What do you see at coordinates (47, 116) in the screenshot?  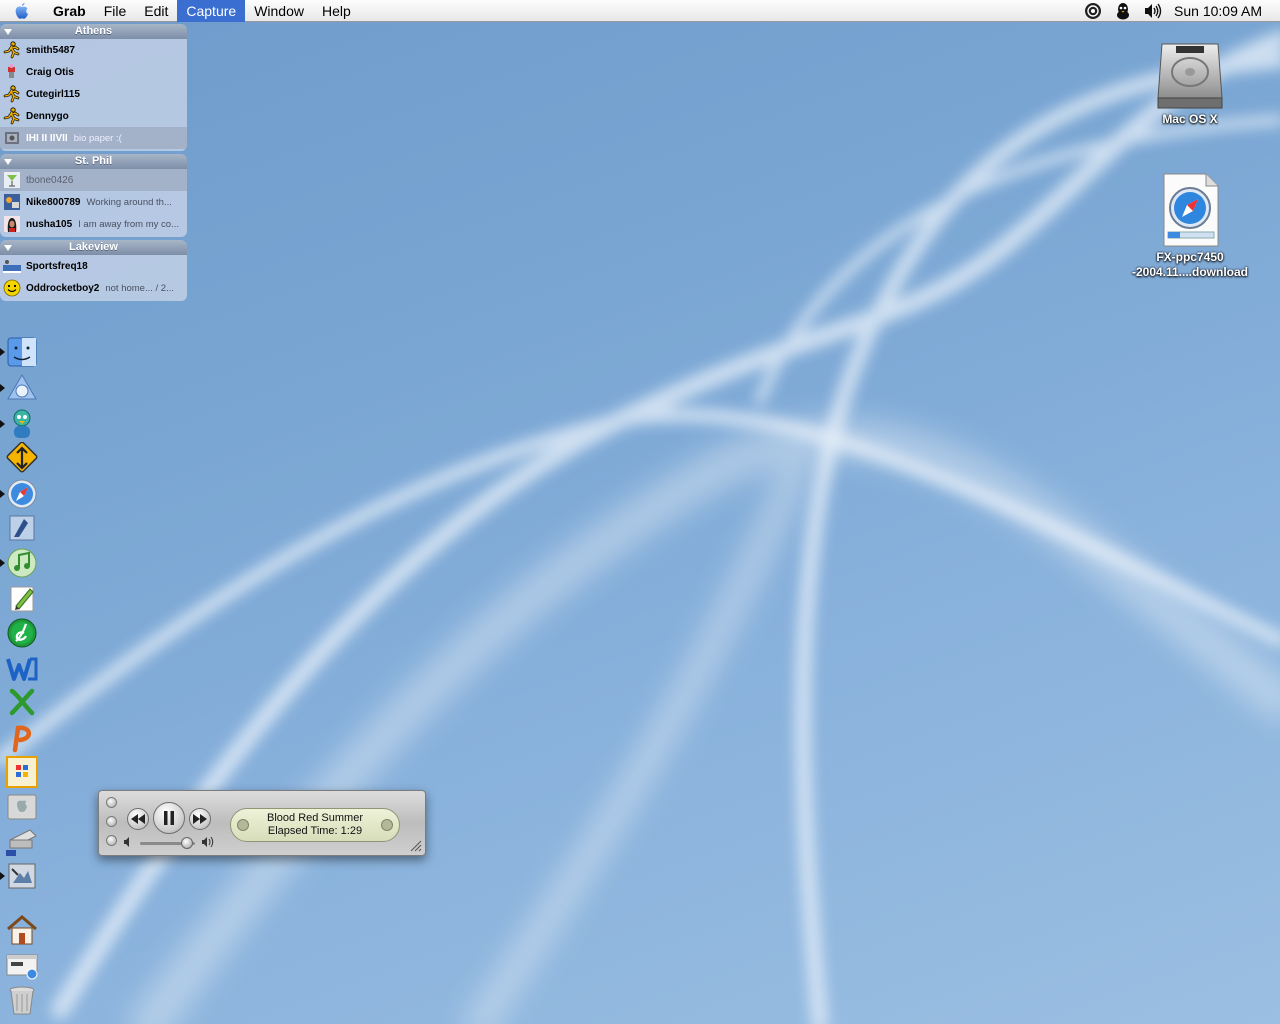 I see `buddy-name: Dennygo` at bounding box center [47, 116].